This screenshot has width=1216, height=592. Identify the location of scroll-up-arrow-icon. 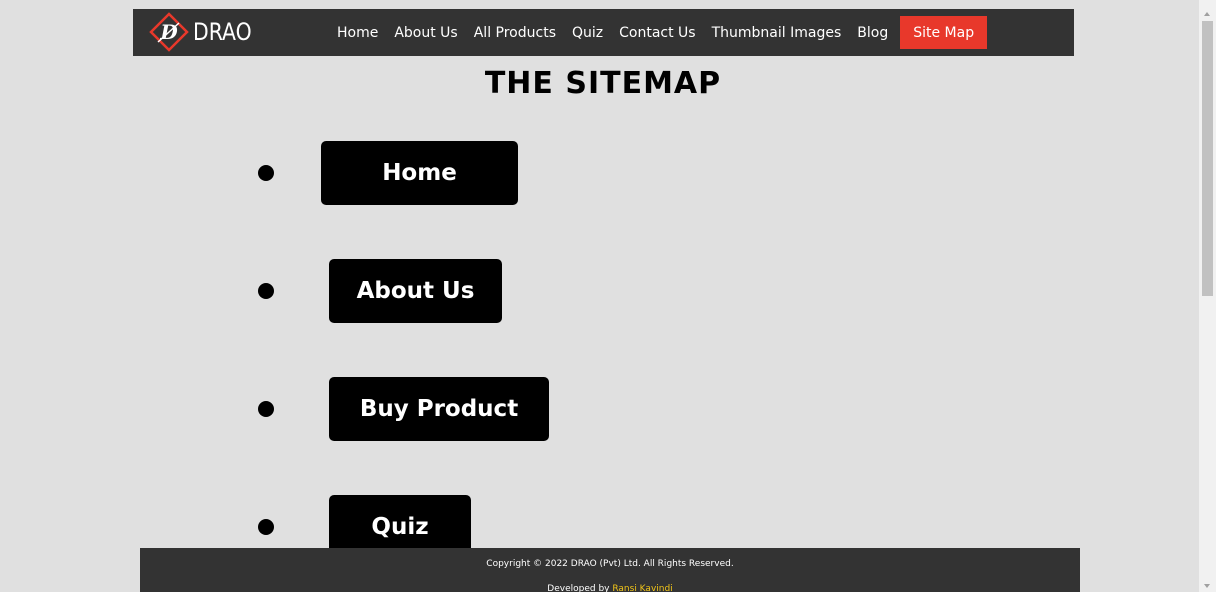
(1207, 14).